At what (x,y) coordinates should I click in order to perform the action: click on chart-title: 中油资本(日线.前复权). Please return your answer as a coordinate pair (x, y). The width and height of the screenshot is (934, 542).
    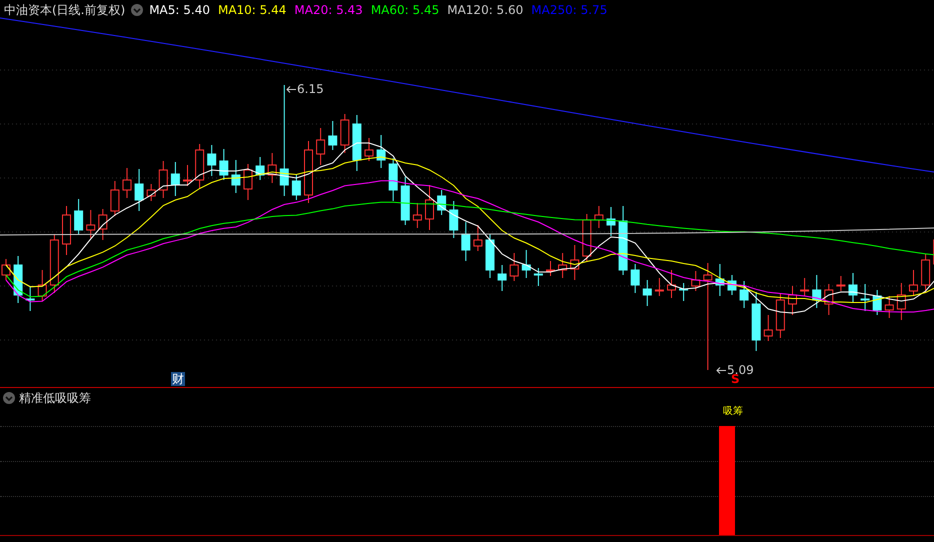
    Looking at the image, I should click on (65, 10).